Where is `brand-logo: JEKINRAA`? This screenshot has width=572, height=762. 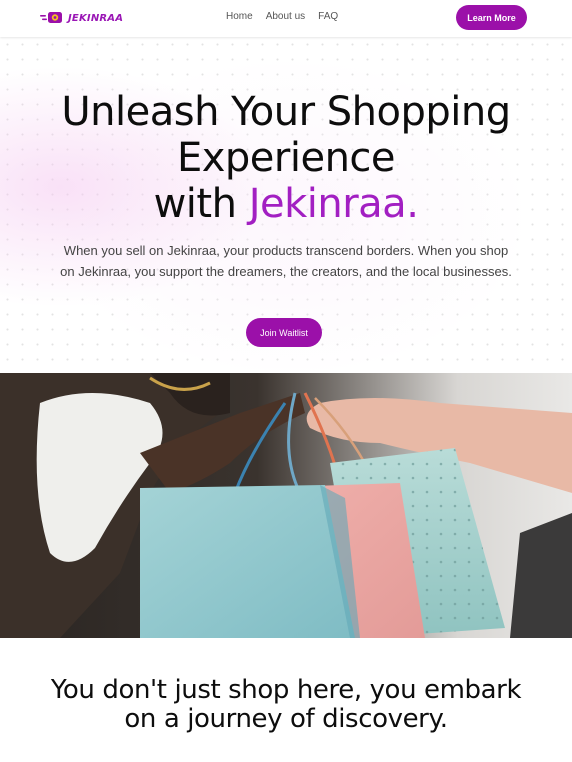 brand-logo: JEKINRAA is located at coordinates (81, 18).